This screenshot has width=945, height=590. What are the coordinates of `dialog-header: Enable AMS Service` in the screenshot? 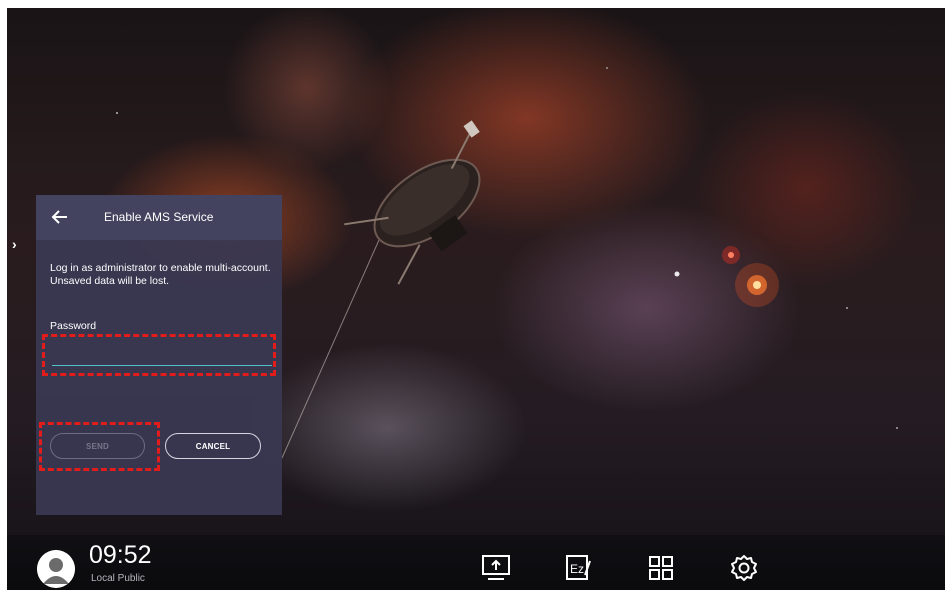 It's located at (159, 217).